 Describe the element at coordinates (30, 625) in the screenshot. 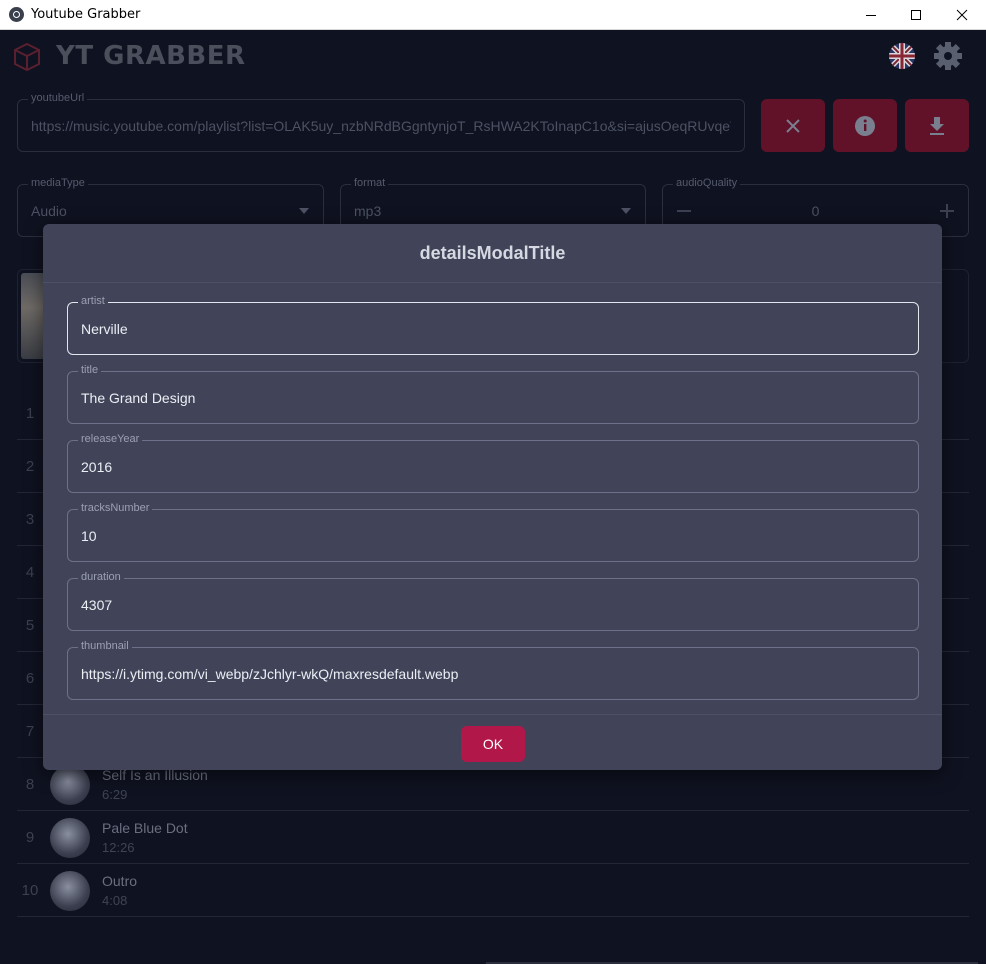

I see `track-number: 5` at that location.